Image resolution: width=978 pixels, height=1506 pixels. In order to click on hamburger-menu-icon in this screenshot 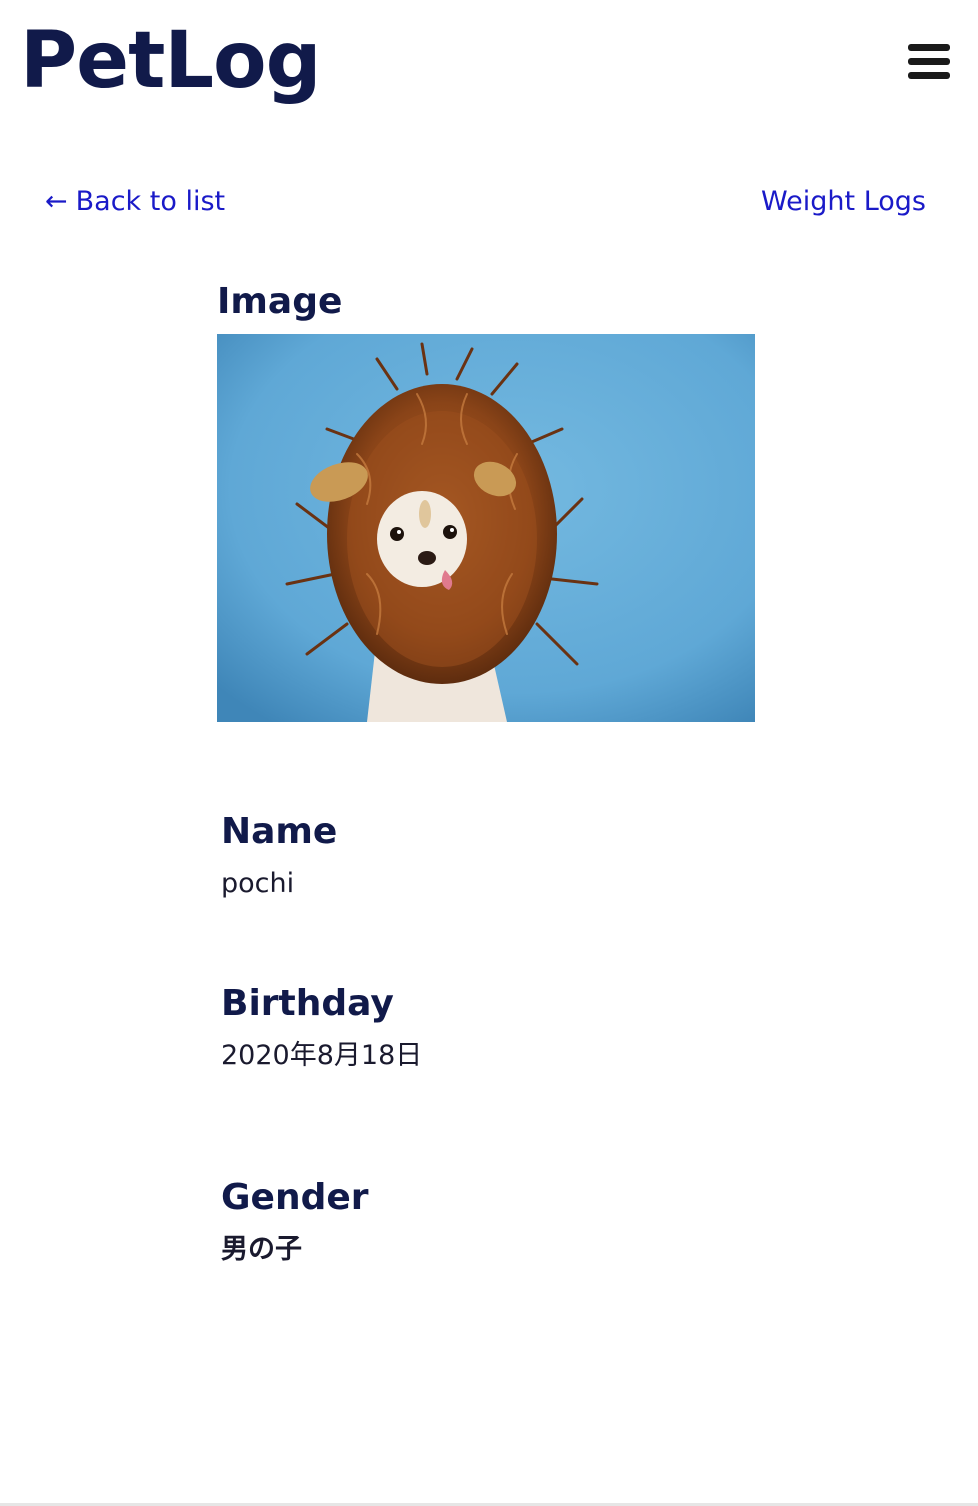, I will do `click(930, 62)`.